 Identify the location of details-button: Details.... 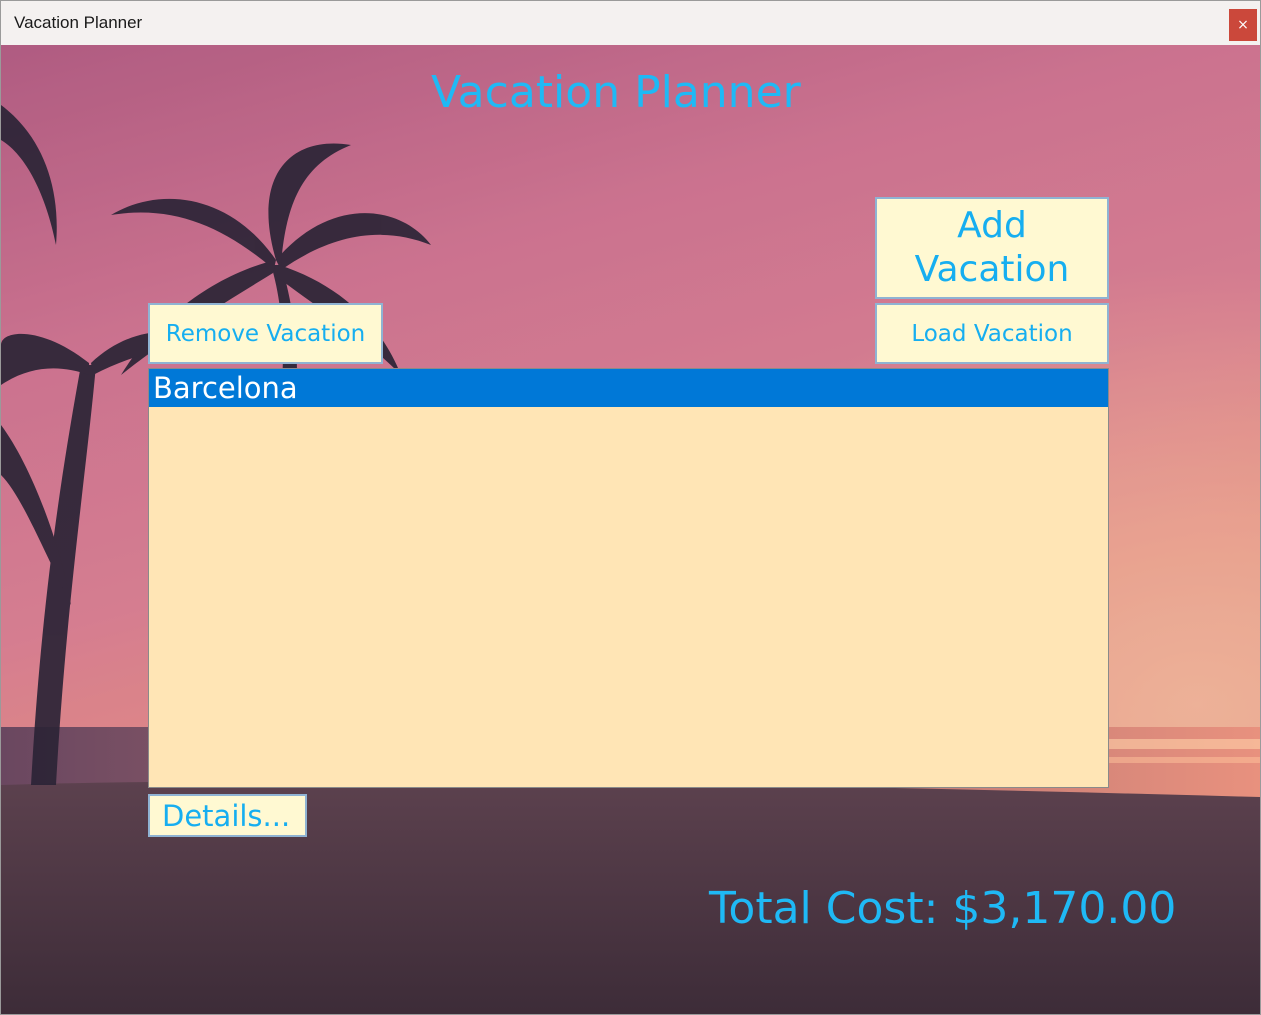
(227, 815).